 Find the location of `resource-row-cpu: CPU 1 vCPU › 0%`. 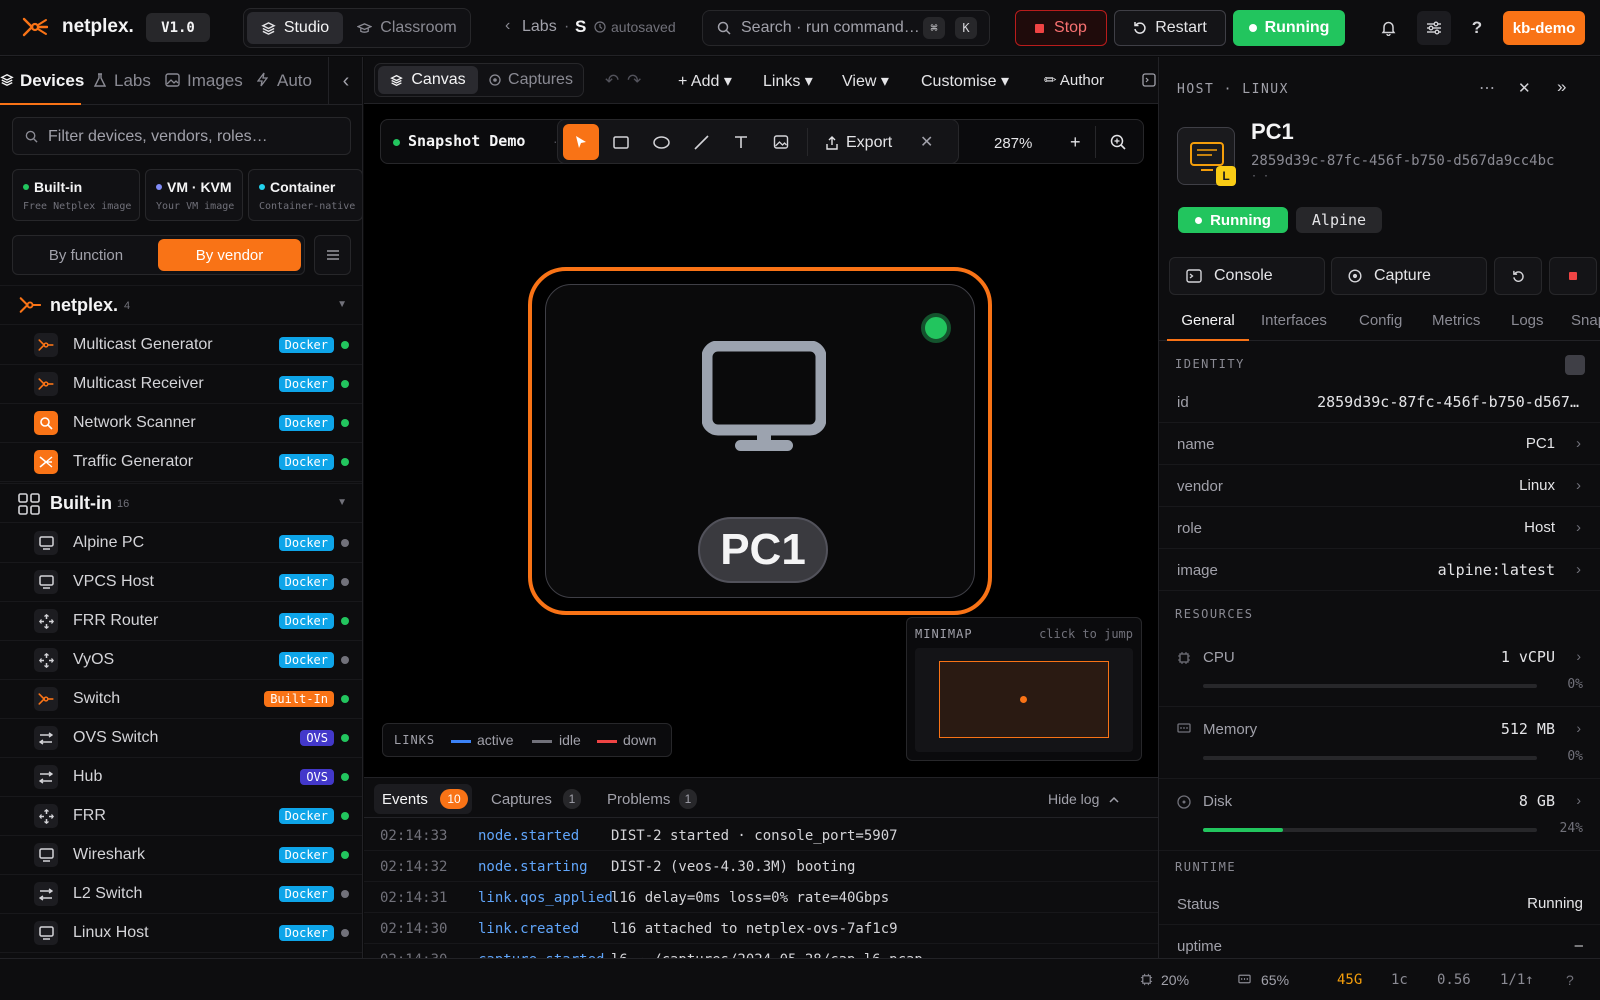

resource-row-cpu: CPU 1 vCPU › 0% is located at coordinates (1379, 671).